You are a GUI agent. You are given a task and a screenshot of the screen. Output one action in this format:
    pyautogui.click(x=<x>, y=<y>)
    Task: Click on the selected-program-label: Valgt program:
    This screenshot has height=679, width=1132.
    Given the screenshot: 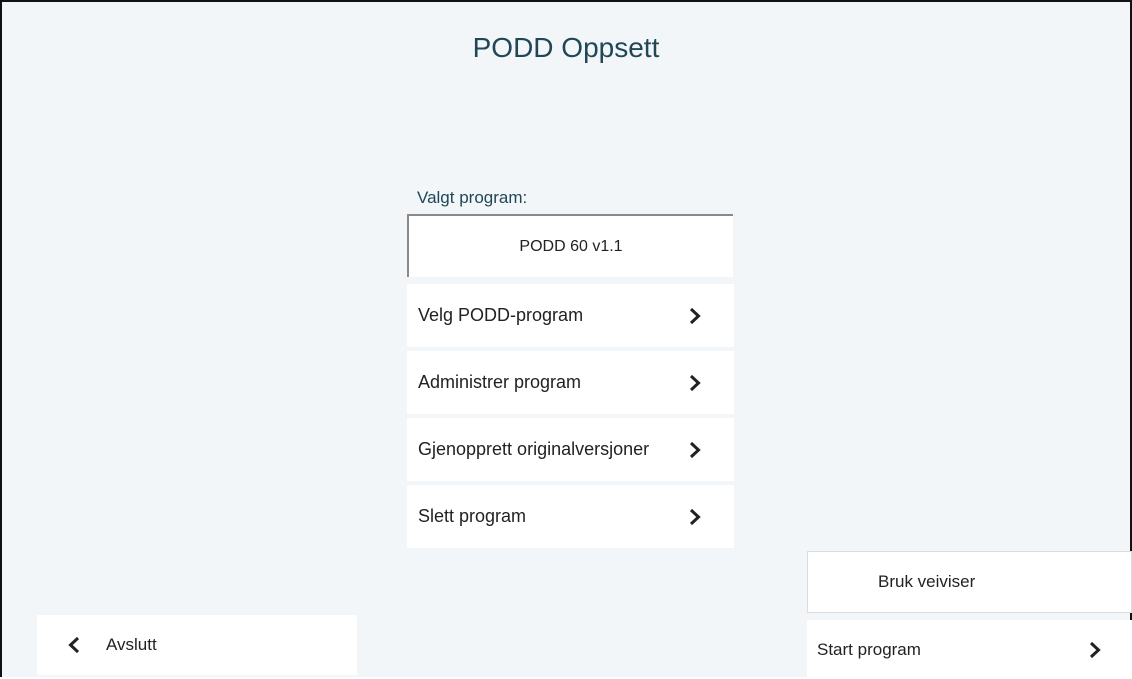 What is the action you would take?
    pyautogui.click(x=472, y=197)
    